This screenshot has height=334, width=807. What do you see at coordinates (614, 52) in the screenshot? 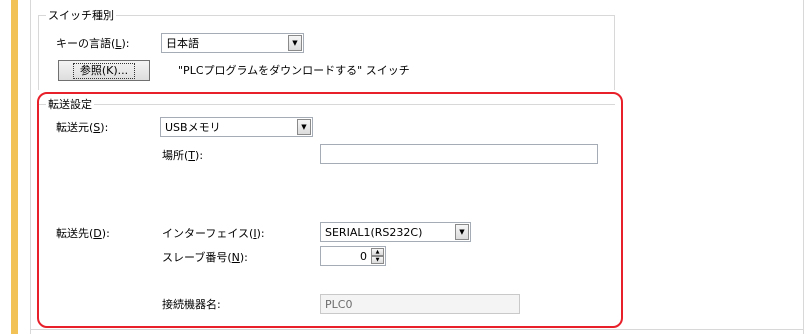
I see `switch-type-group-right` at bounding box center [614, 52].